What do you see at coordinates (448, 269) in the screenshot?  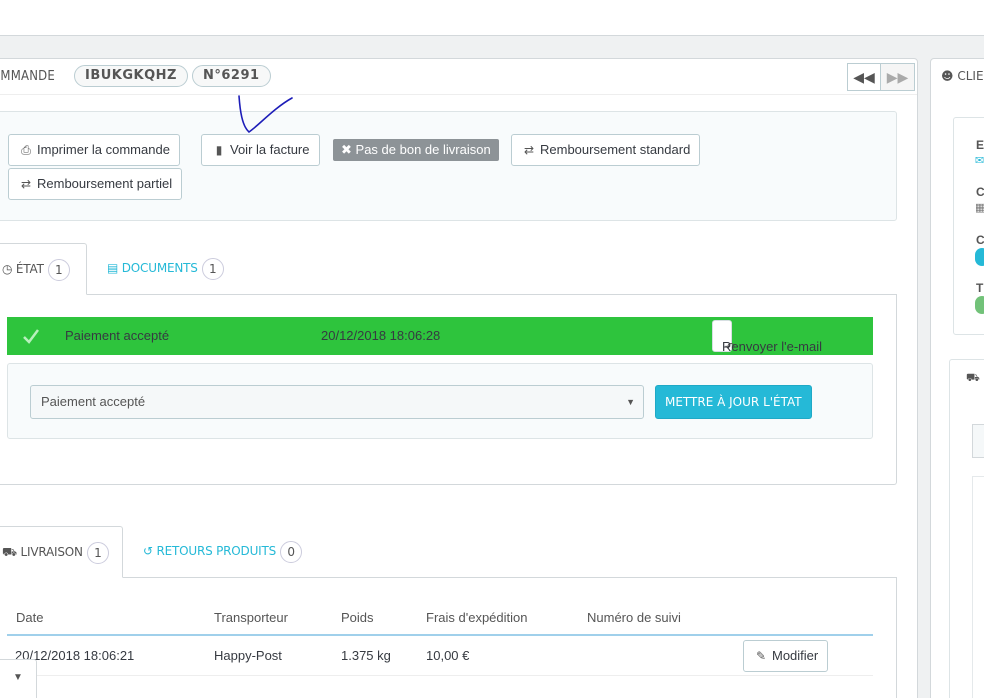 I see `status-tabbar: ◷ ÉTAT 1 ▤ DOCUMENTS 1` at bounding box center [448, 269].